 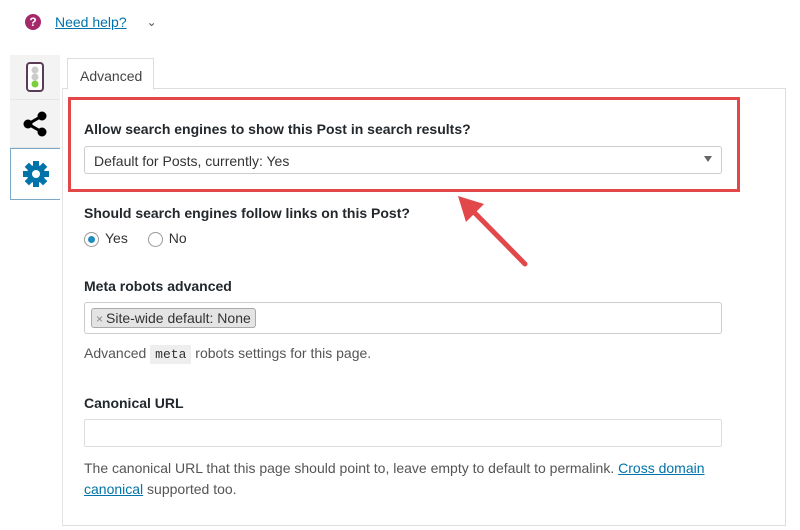 I want to click on traffic-light-icon, so click(x=35, y=77).